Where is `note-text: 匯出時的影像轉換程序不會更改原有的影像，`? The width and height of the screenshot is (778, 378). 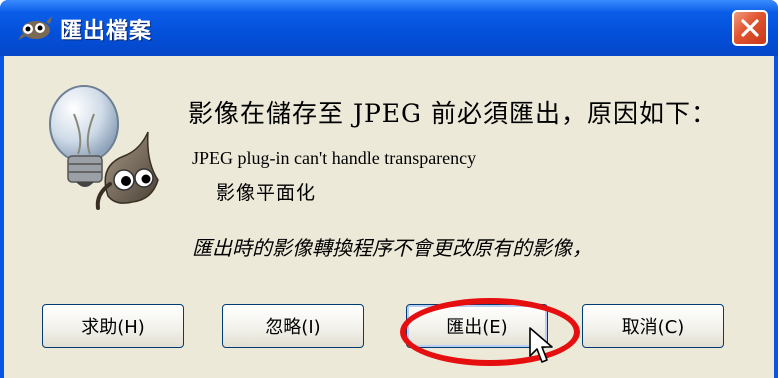
note-text: 匯出時的影像轉換程序不會更改原有的影像， is located at coordinates (392, 248).